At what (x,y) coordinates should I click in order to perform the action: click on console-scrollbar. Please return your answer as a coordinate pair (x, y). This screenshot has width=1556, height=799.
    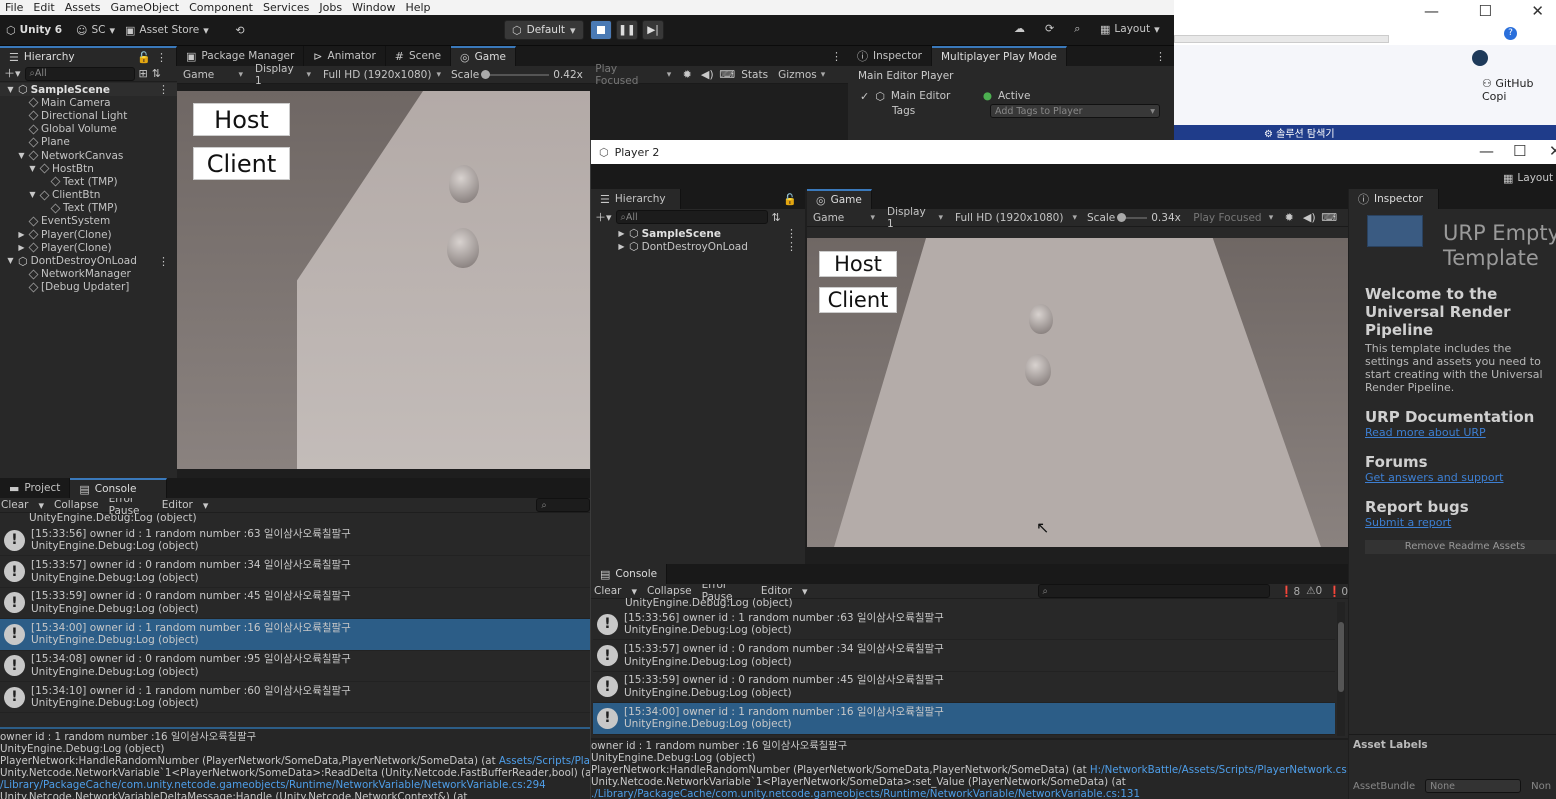
    Looking at the image, I should click on (1341, 669).